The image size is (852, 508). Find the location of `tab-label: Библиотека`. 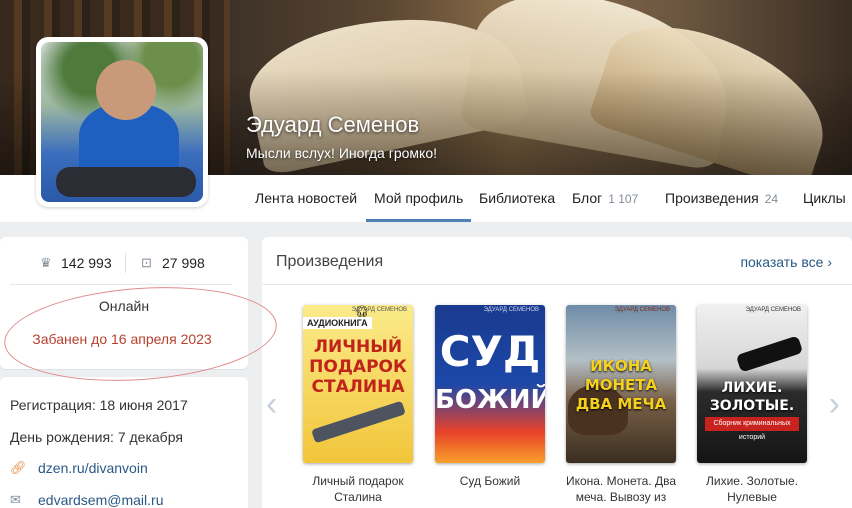

tab-label: Библиотека is located at coordinates (517, 198).